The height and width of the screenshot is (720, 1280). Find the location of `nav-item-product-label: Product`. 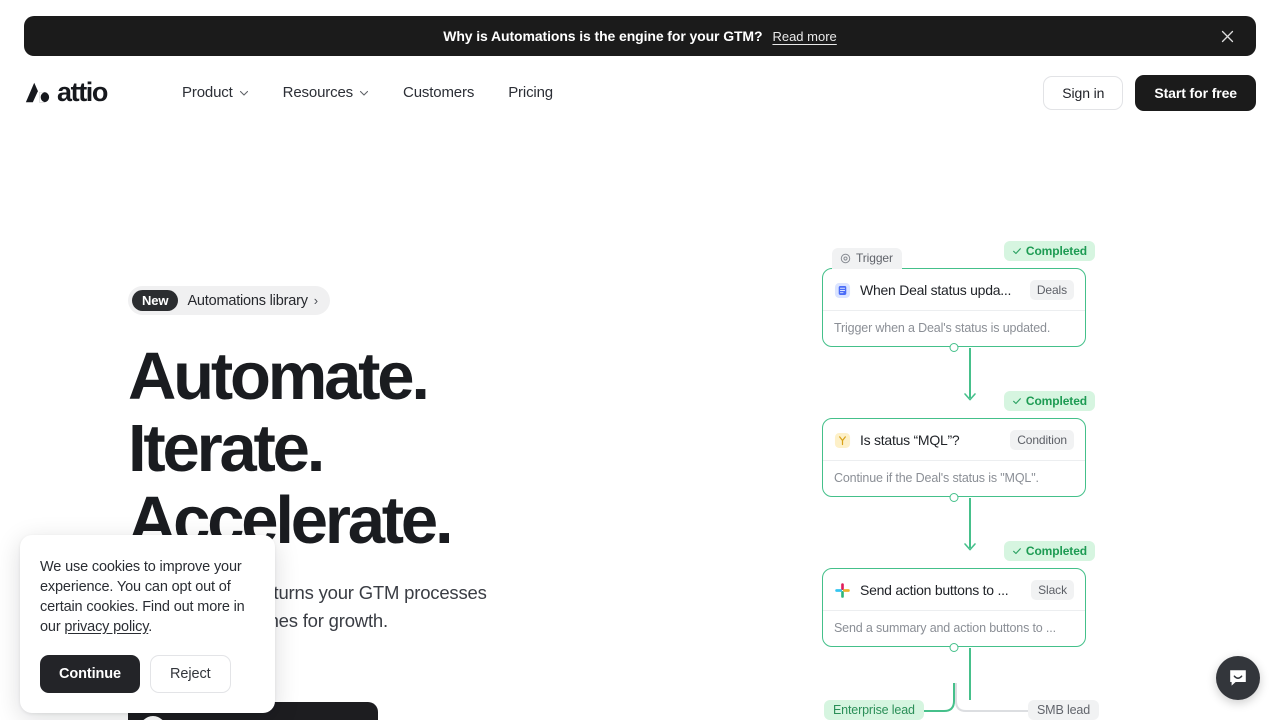

nav-item-product-label: Product is located at coordinates (207, 92).